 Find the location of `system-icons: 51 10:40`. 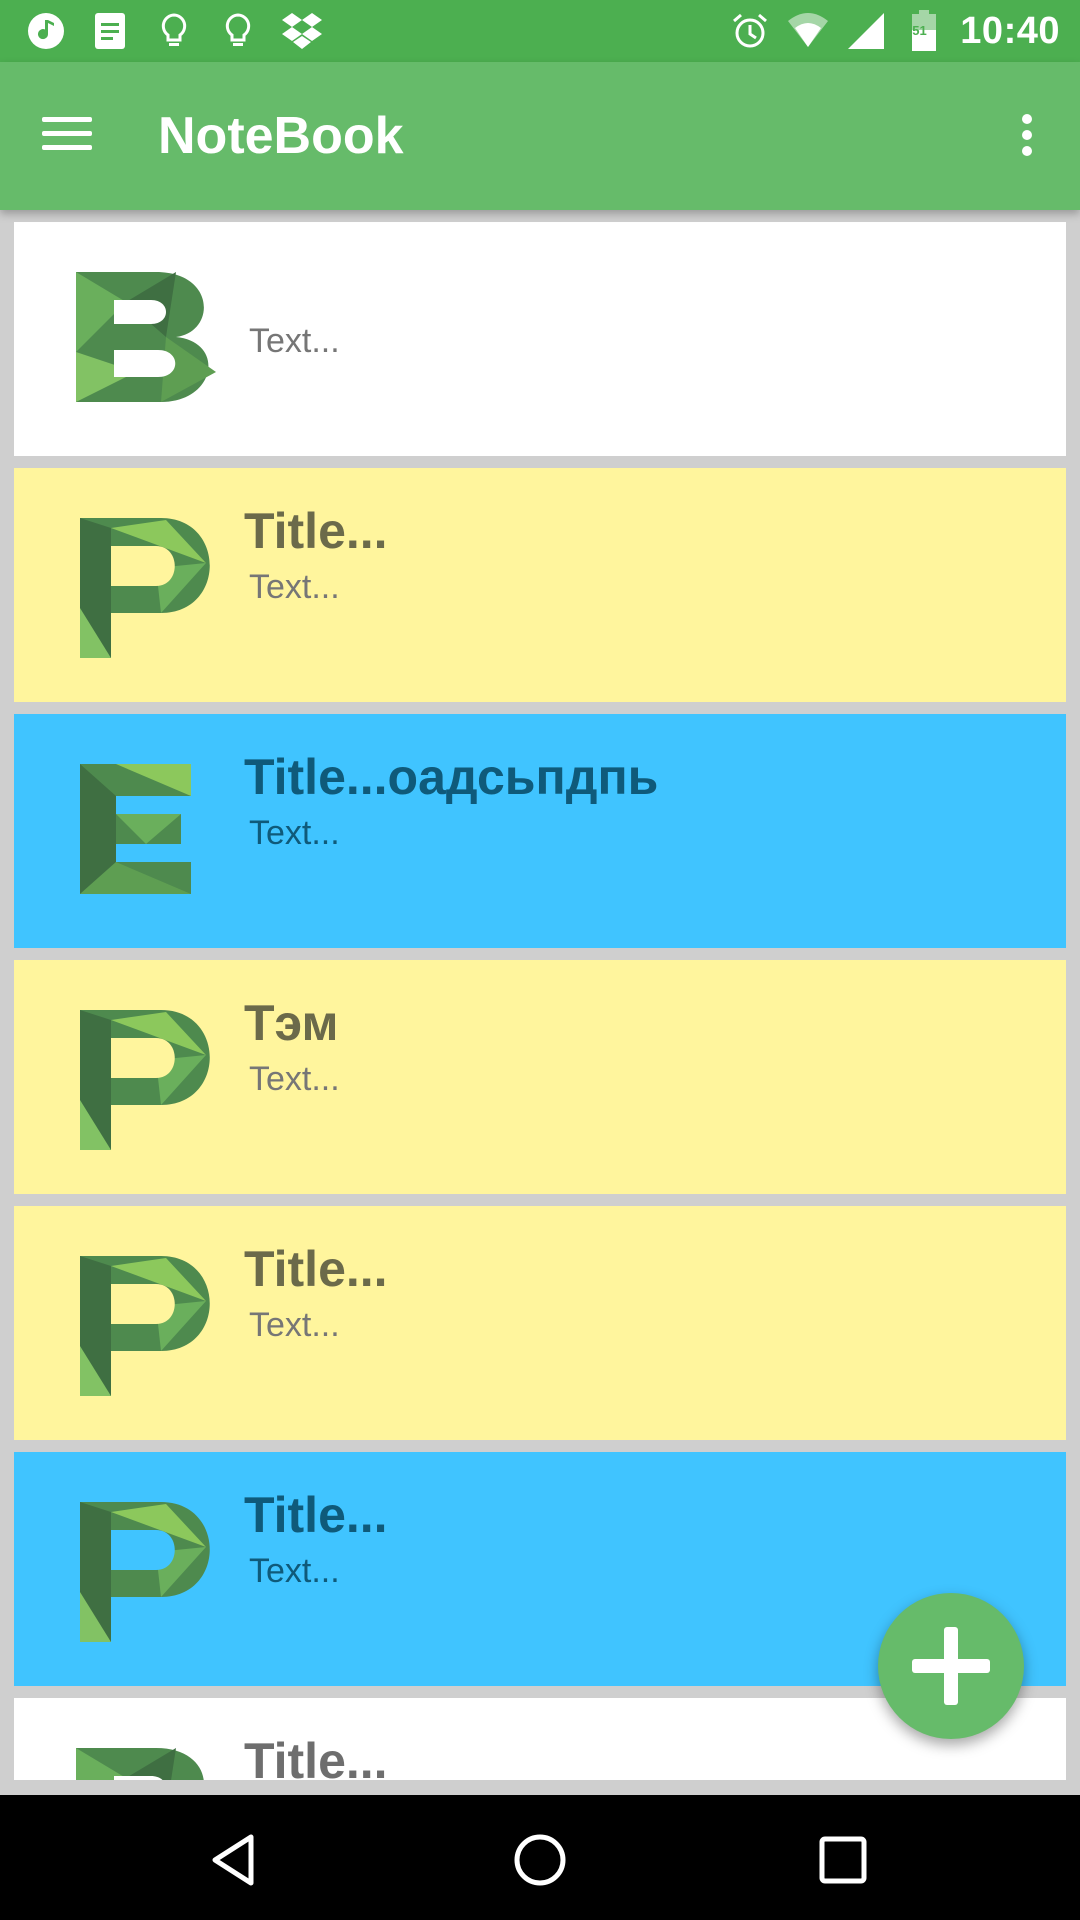

system-icons: 51 10:40 is located at coordinates (894, 31).